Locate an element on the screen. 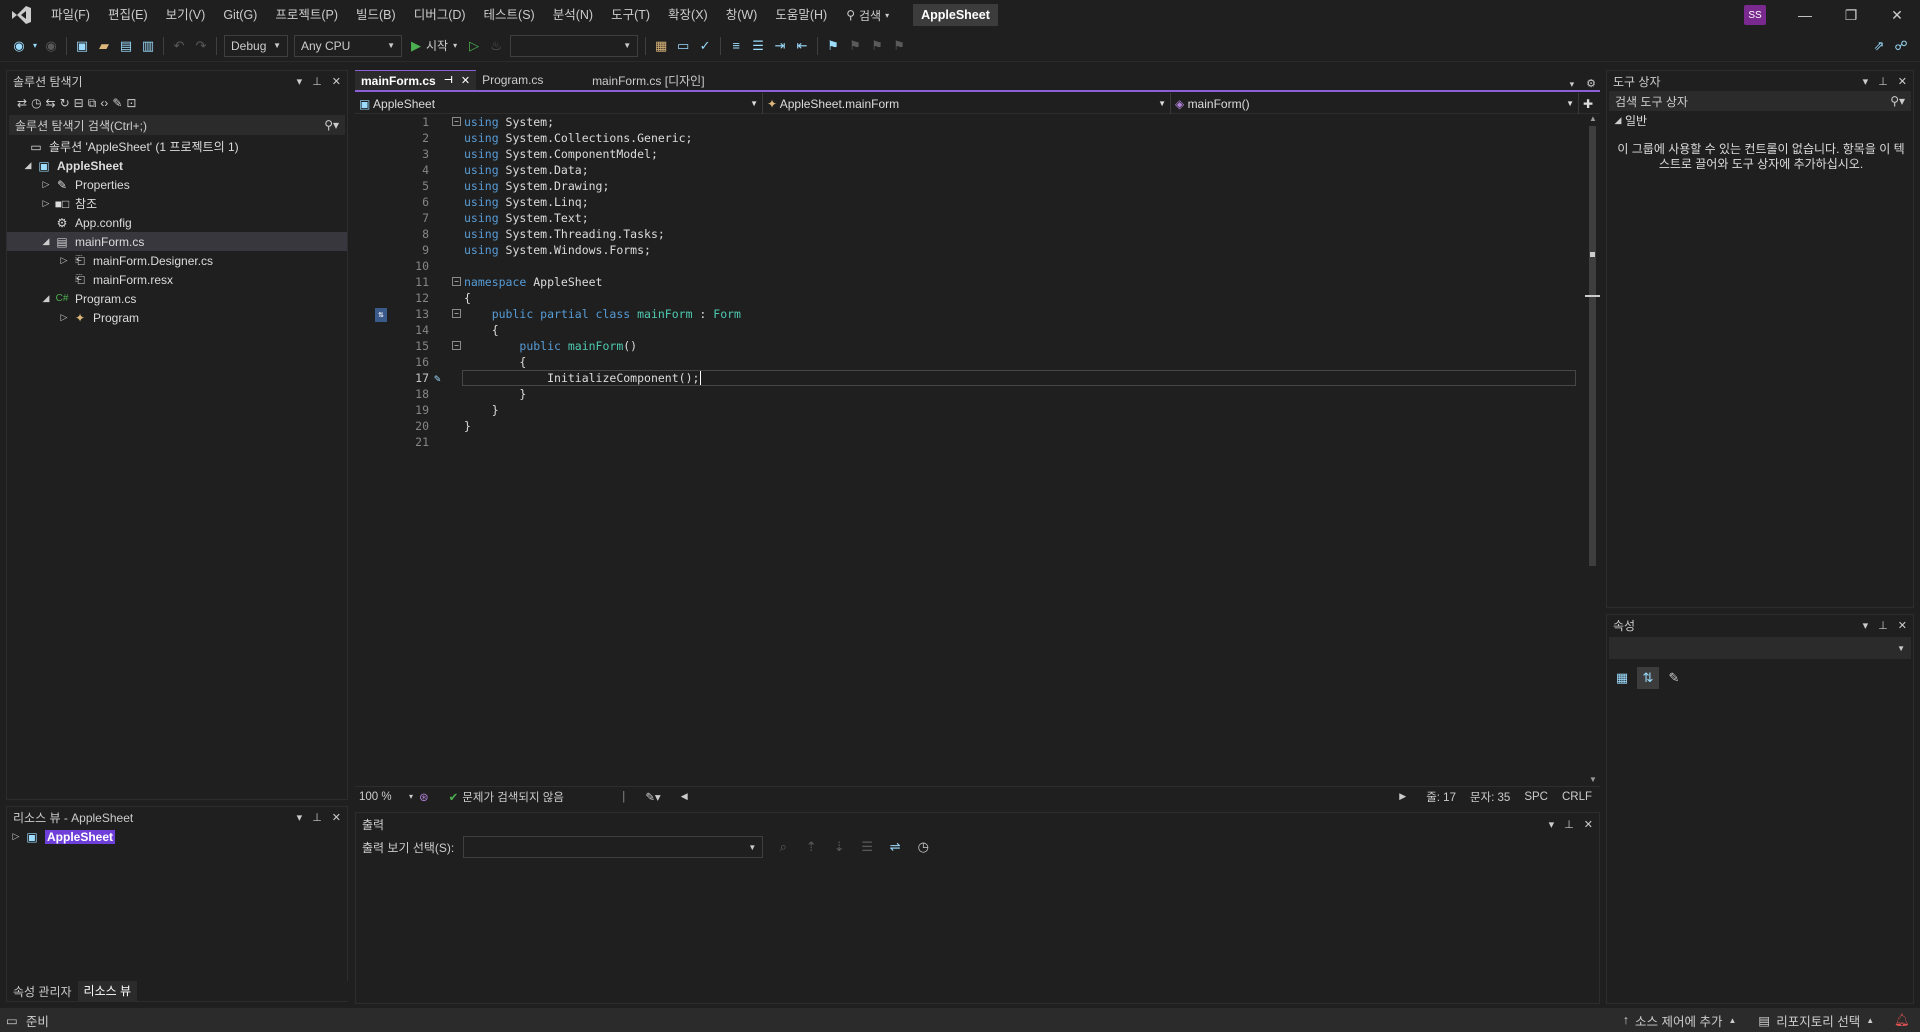  comment-icon: ≡ is located at coordinates (736, 46).